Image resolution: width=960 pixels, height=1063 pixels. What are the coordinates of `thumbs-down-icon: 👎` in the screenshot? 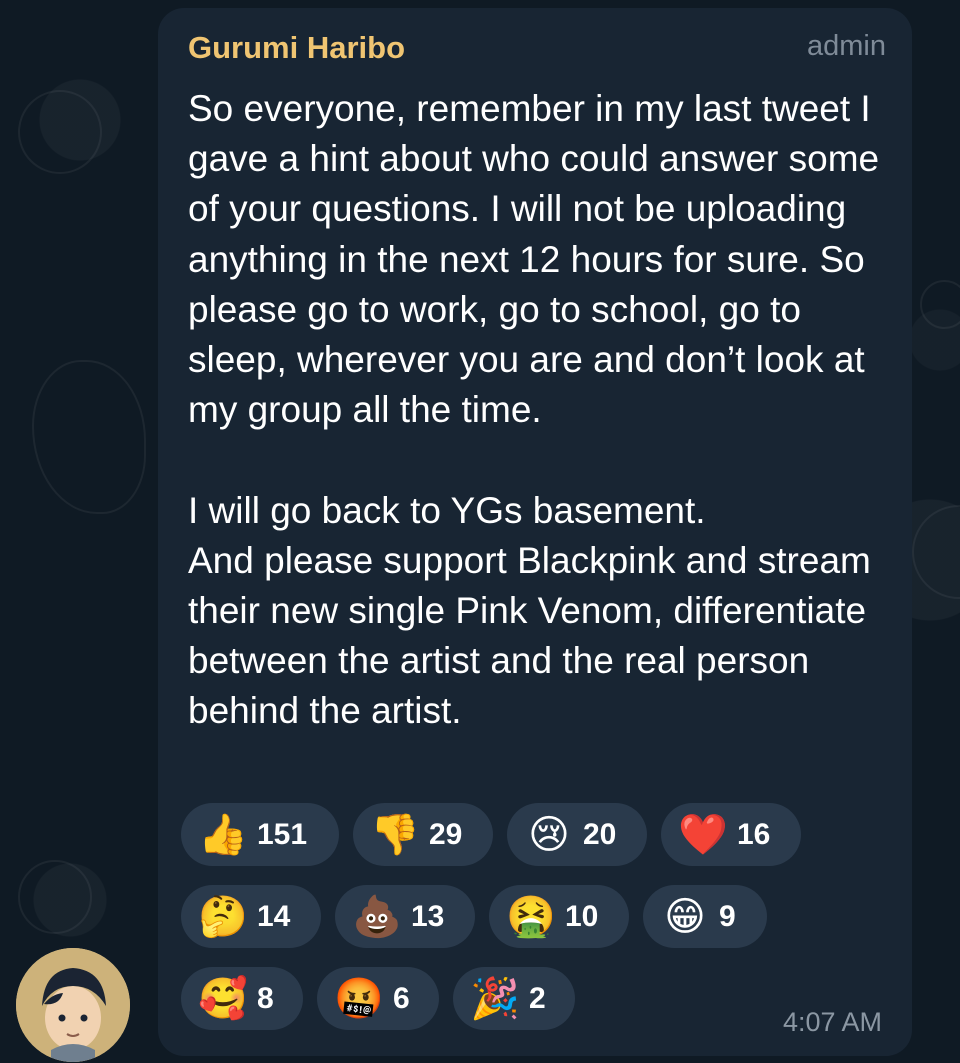 It's located at (395, 834).